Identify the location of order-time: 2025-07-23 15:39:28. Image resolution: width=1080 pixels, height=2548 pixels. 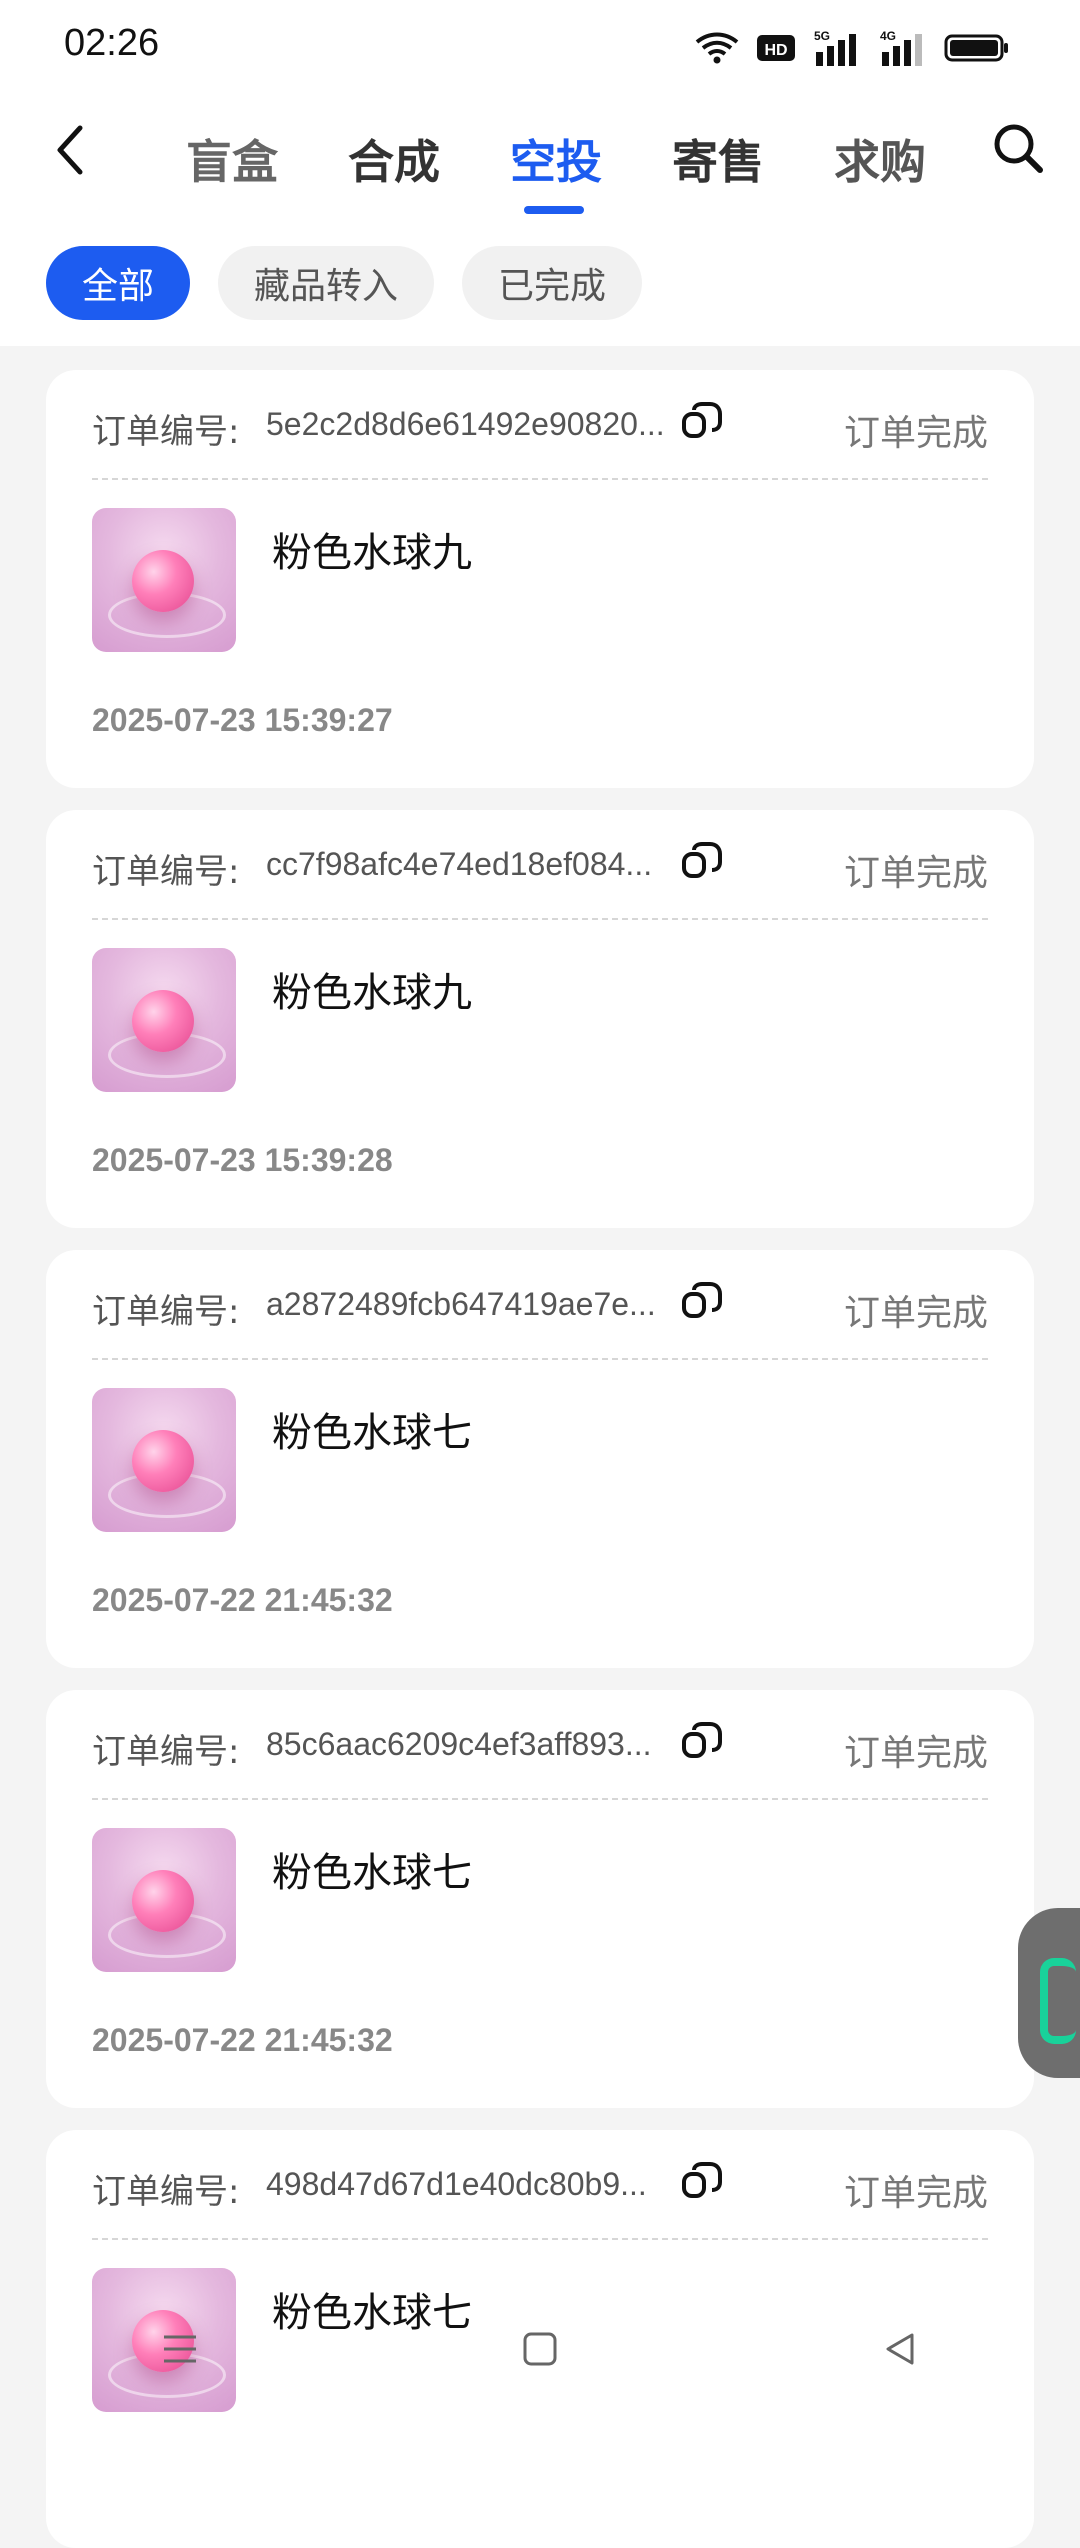
(242, 1160).